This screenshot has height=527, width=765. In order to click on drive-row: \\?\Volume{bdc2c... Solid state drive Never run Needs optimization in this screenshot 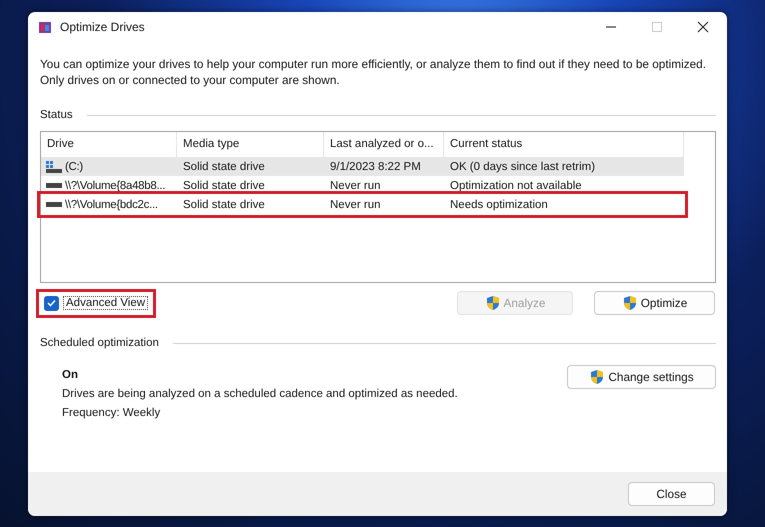, I will do `click(362, 204)`.